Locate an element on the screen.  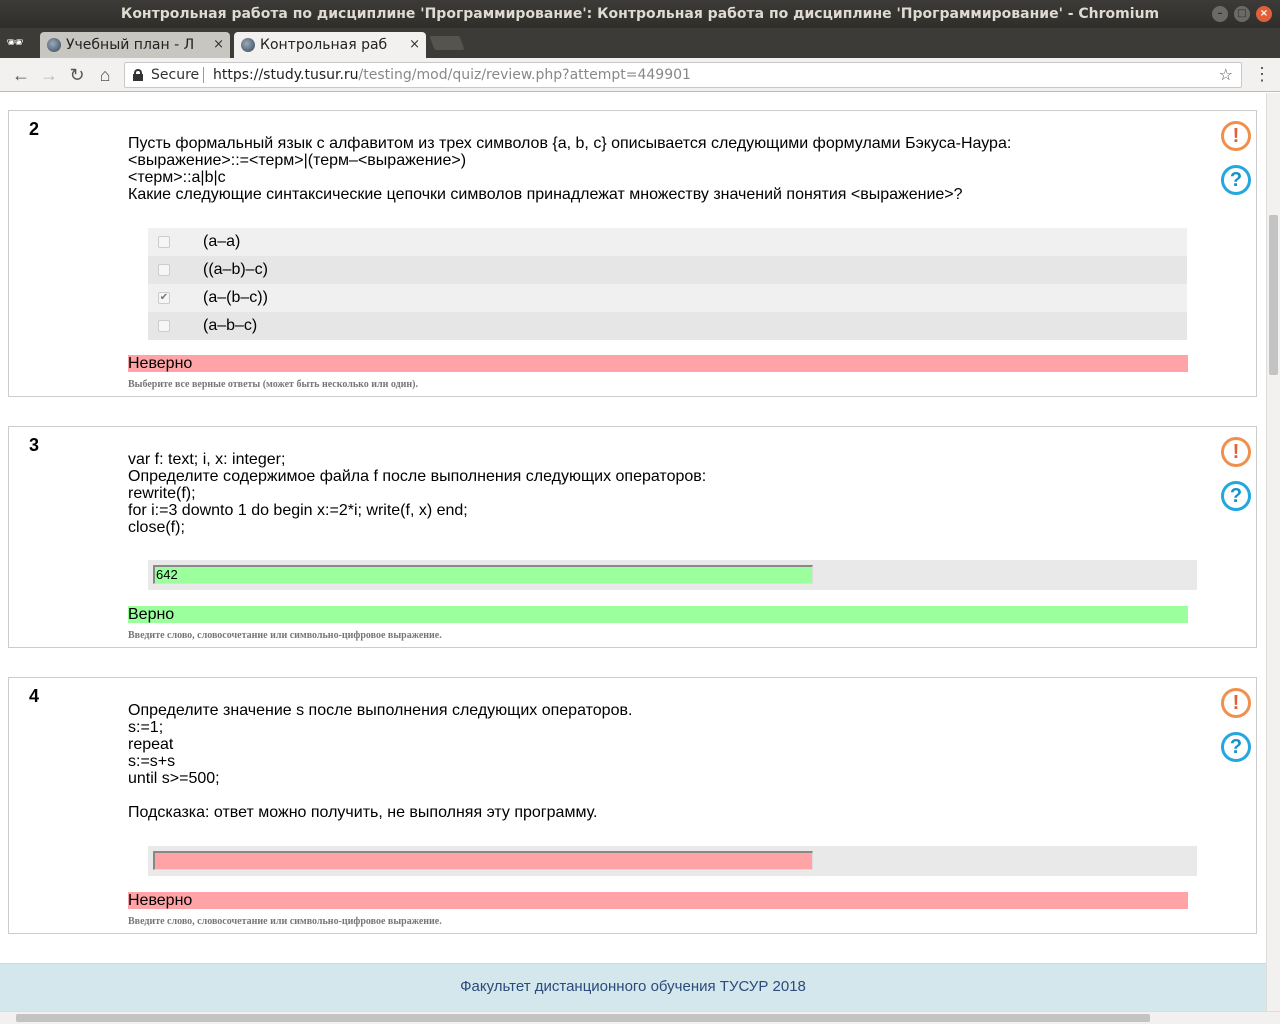
maximize-icon: □ is located at coordinates (1242, 14).